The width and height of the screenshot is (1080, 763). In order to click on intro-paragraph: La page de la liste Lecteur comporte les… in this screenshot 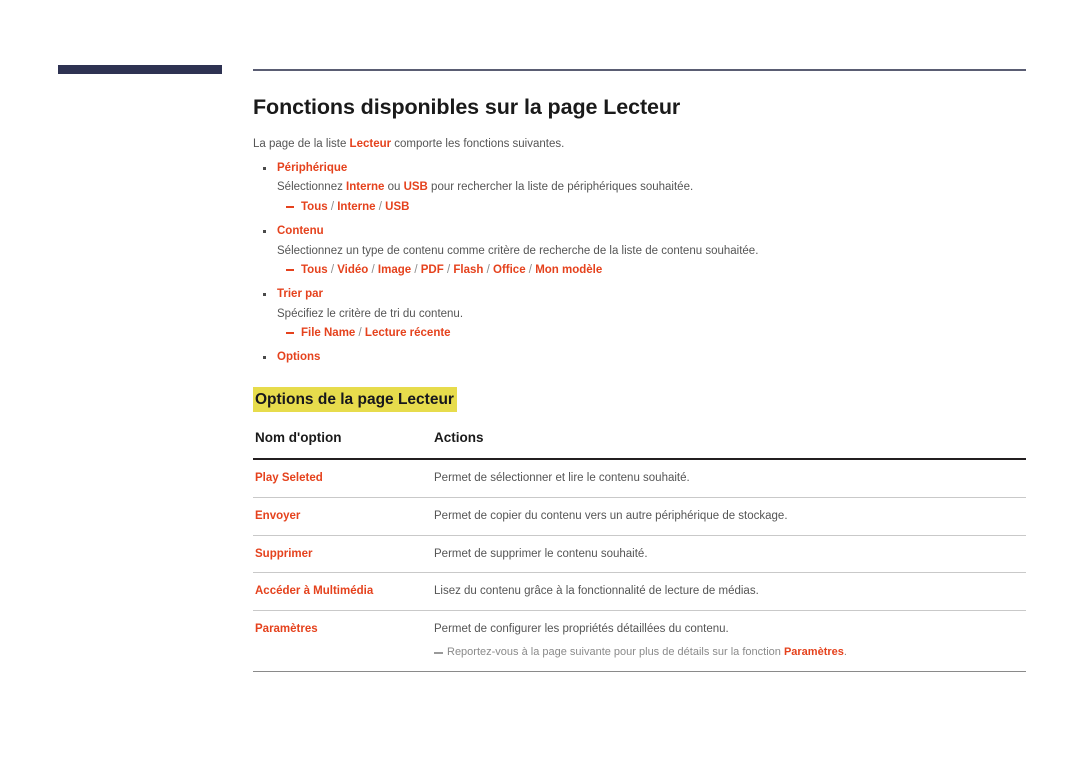, I will do `click(639, 144)`.